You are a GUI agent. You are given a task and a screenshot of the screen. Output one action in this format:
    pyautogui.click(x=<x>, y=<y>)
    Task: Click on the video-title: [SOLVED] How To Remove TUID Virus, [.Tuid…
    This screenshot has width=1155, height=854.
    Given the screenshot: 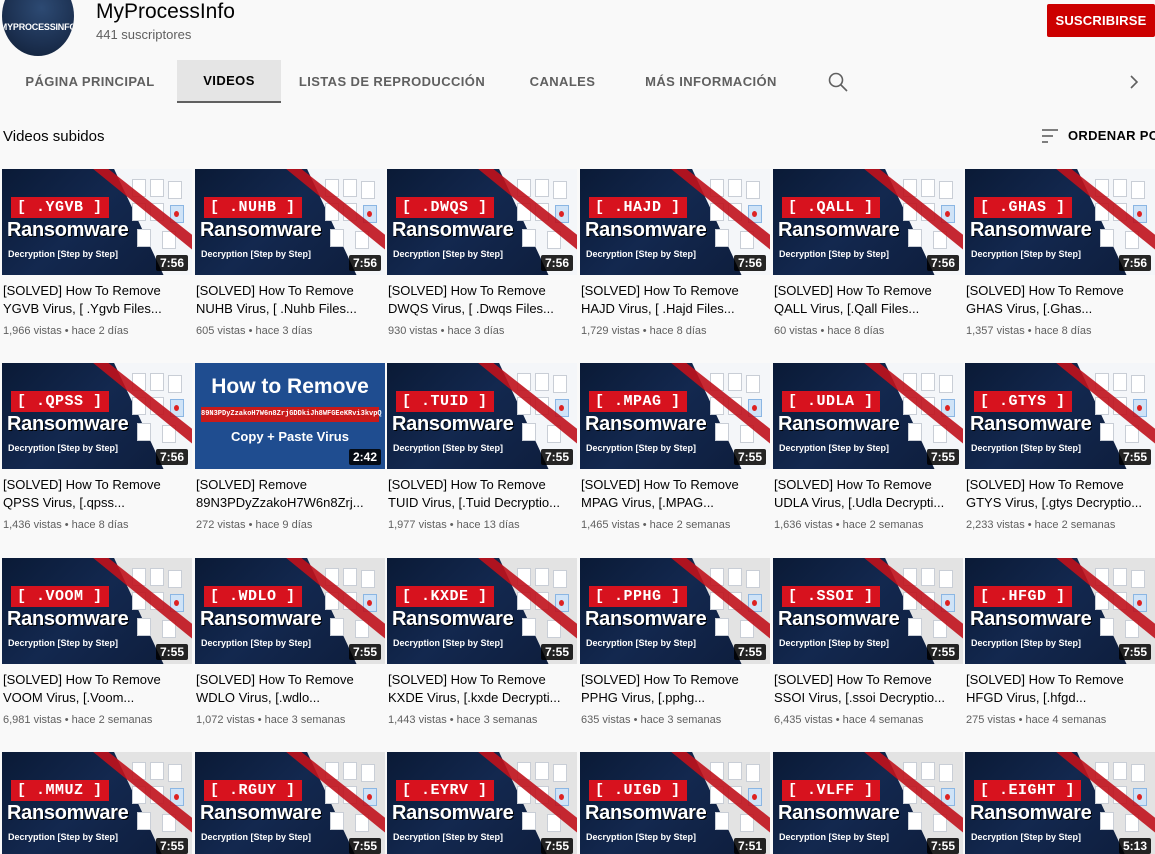 What is the action you would take?
    pyautogui.click(x=483, y=494)
    